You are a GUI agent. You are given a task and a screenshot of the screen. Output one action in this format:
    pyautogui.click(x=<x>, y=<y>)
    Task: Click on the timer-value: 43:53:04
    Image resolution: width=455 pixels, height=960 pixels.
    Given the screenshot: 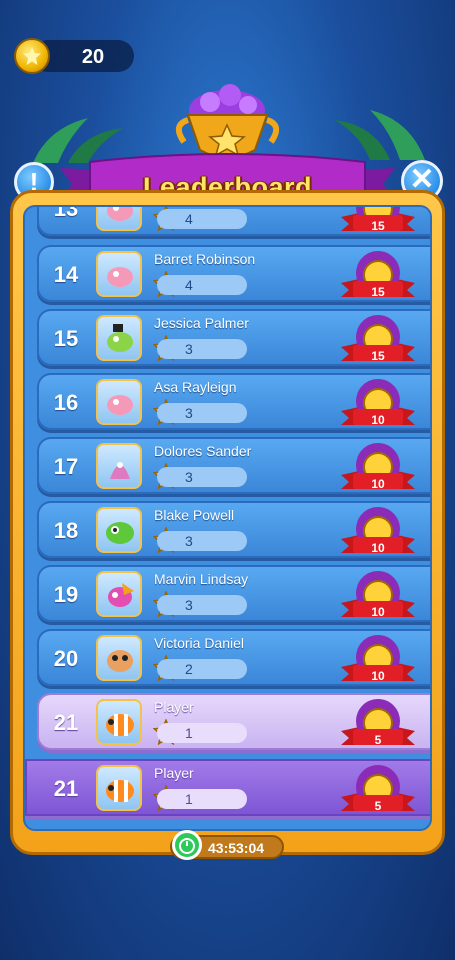 What is the action you would take?
    pyautogui.click(x=236, y=848)
    